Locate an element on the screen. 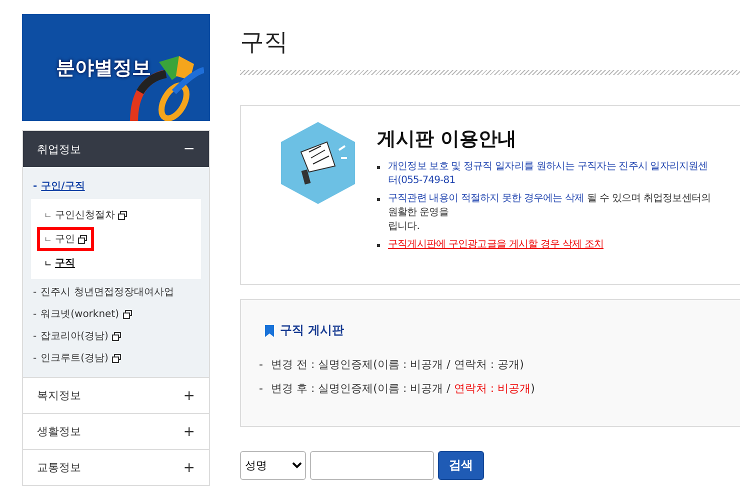  menu-section: 취업정보 − is located at coordinates (116, 149).